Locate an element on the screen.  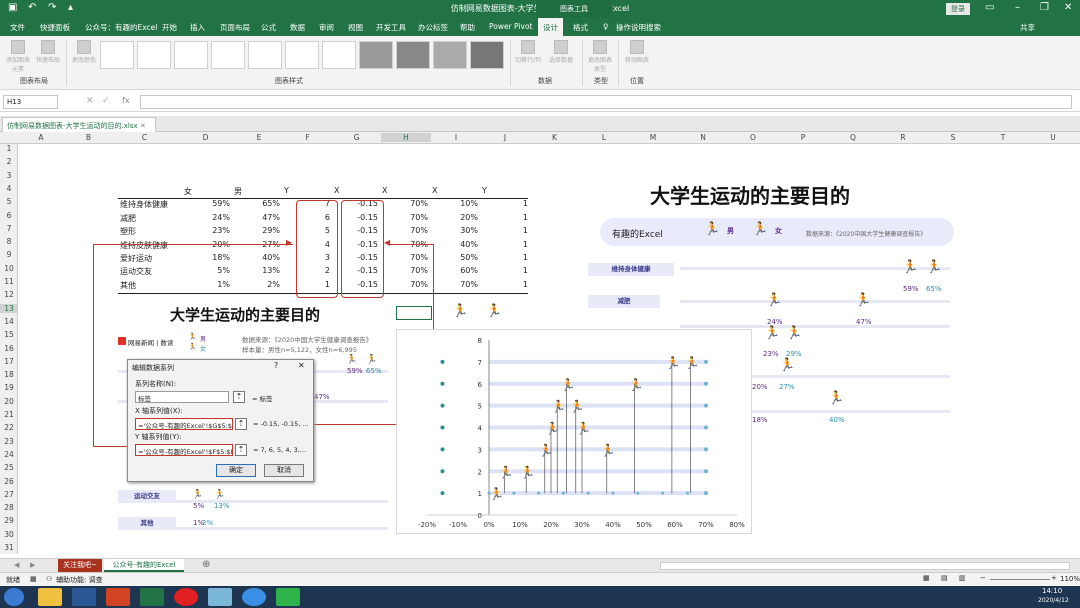
menu-format: 格式 is located at coordinates (580, 27).